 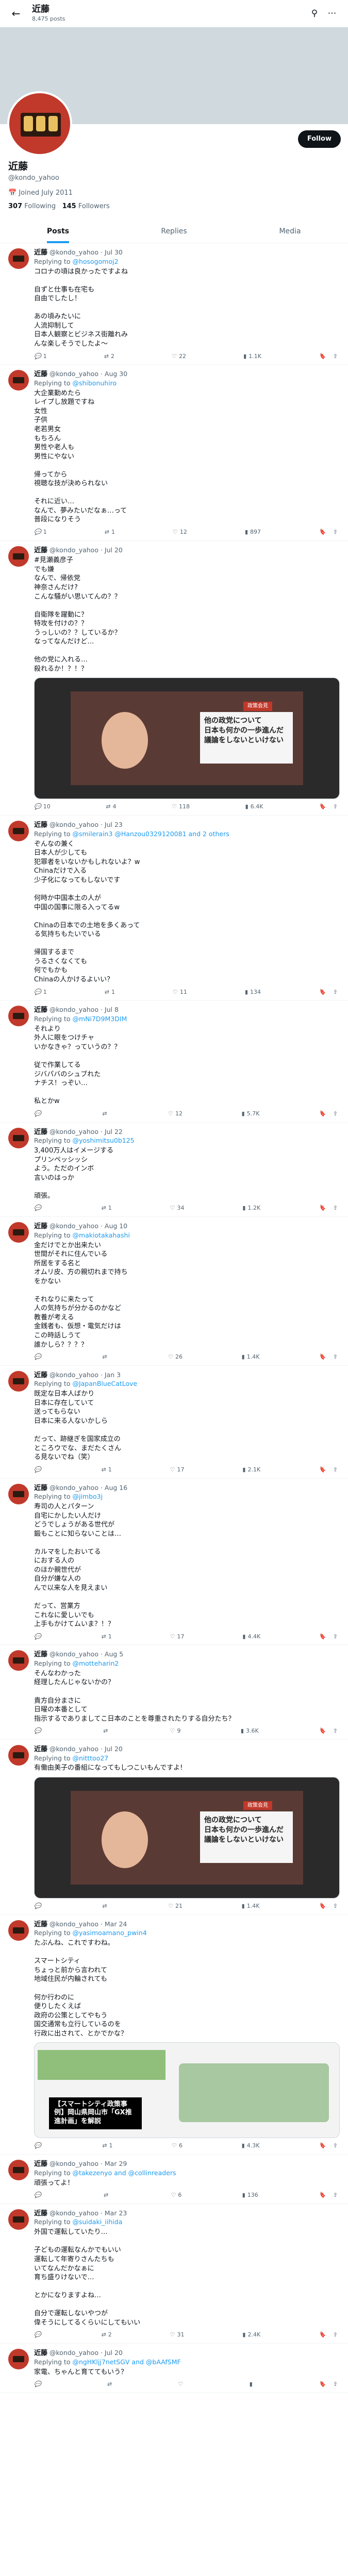 What do you see at coordinates (58, 231) in the screenshot?
I see `tab-posts: Posts` at bounding box center [58, 231].